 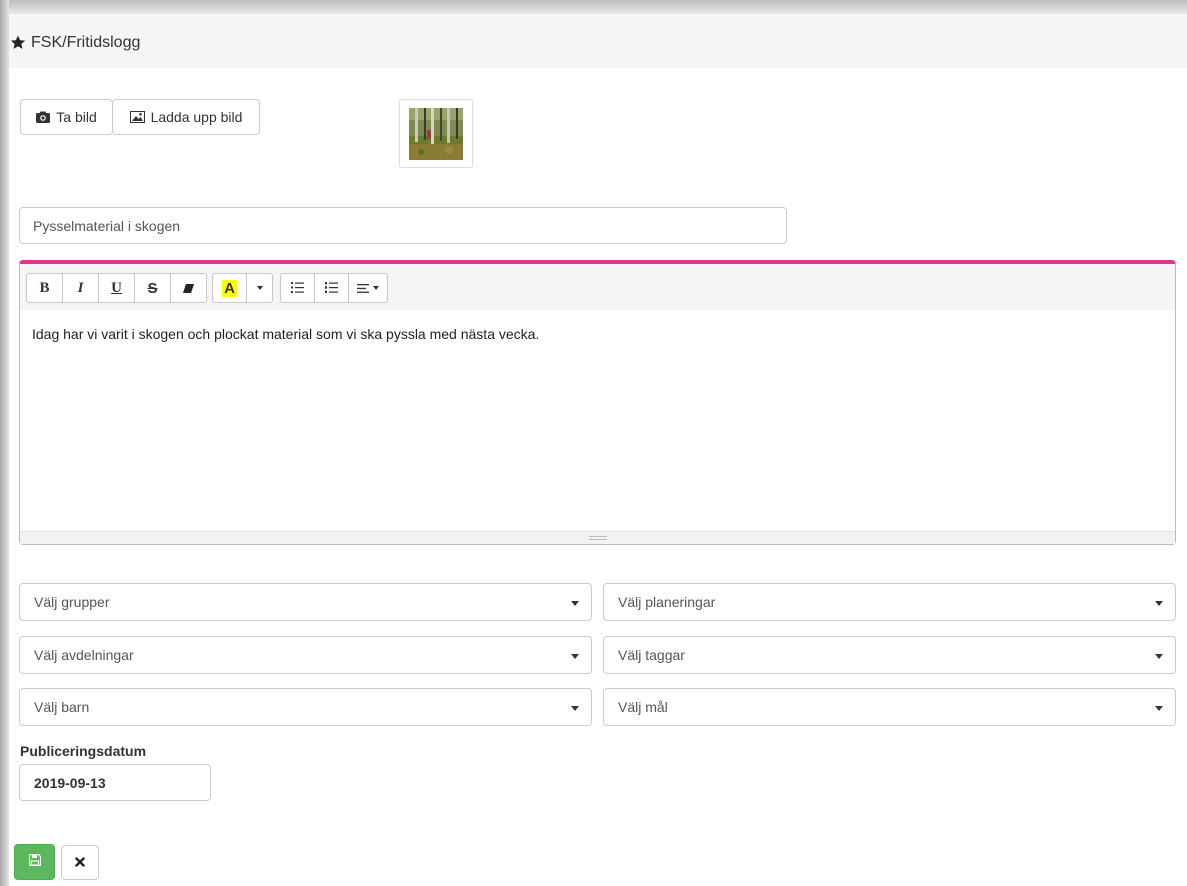 I want to click on paragraph-group, so click(x=334, y=288).